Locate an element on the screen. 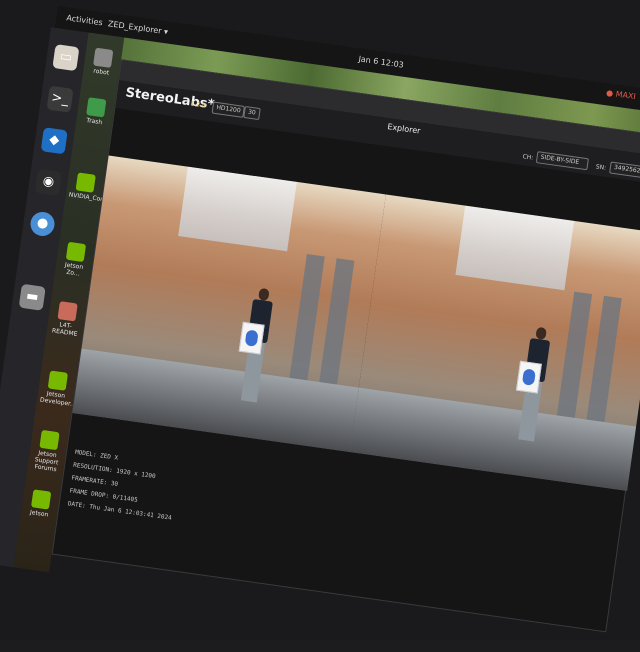 The width and height of the screenshot is (640, 652). system-tray: ● MAXI is located at coordinates (621, 94).